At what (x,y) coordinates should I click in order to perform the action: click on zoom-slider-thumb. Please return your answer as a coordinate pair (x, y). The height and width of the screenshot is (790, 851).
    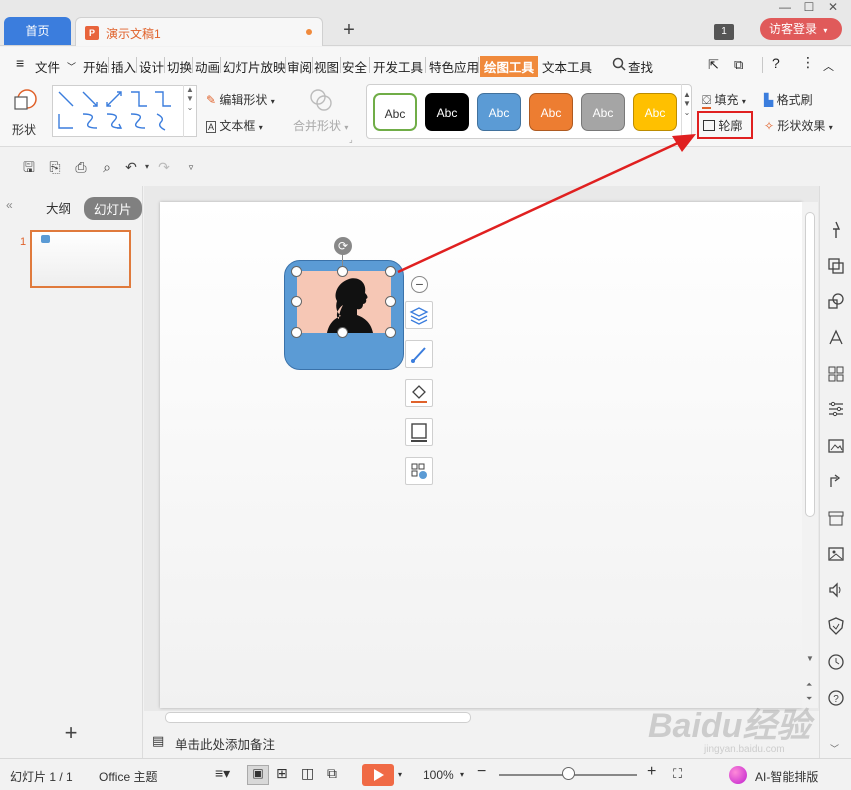
    Looking at the image, I should click on (568, 773).